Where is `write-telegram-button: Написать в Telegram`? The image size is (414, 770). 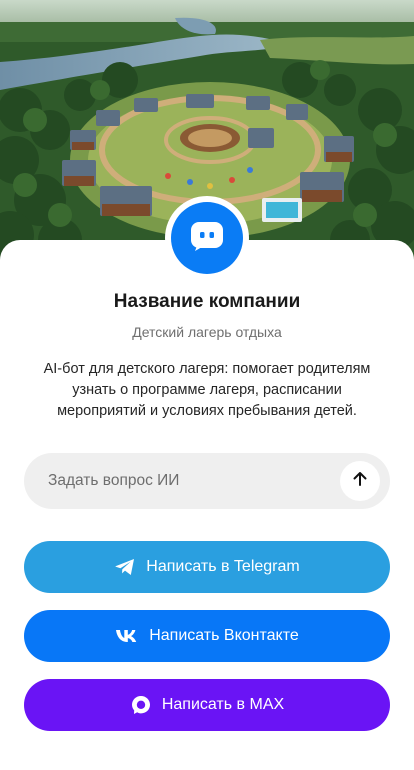 write-telegram-button: Написать в Telegram is located at coordinates (207, 567).